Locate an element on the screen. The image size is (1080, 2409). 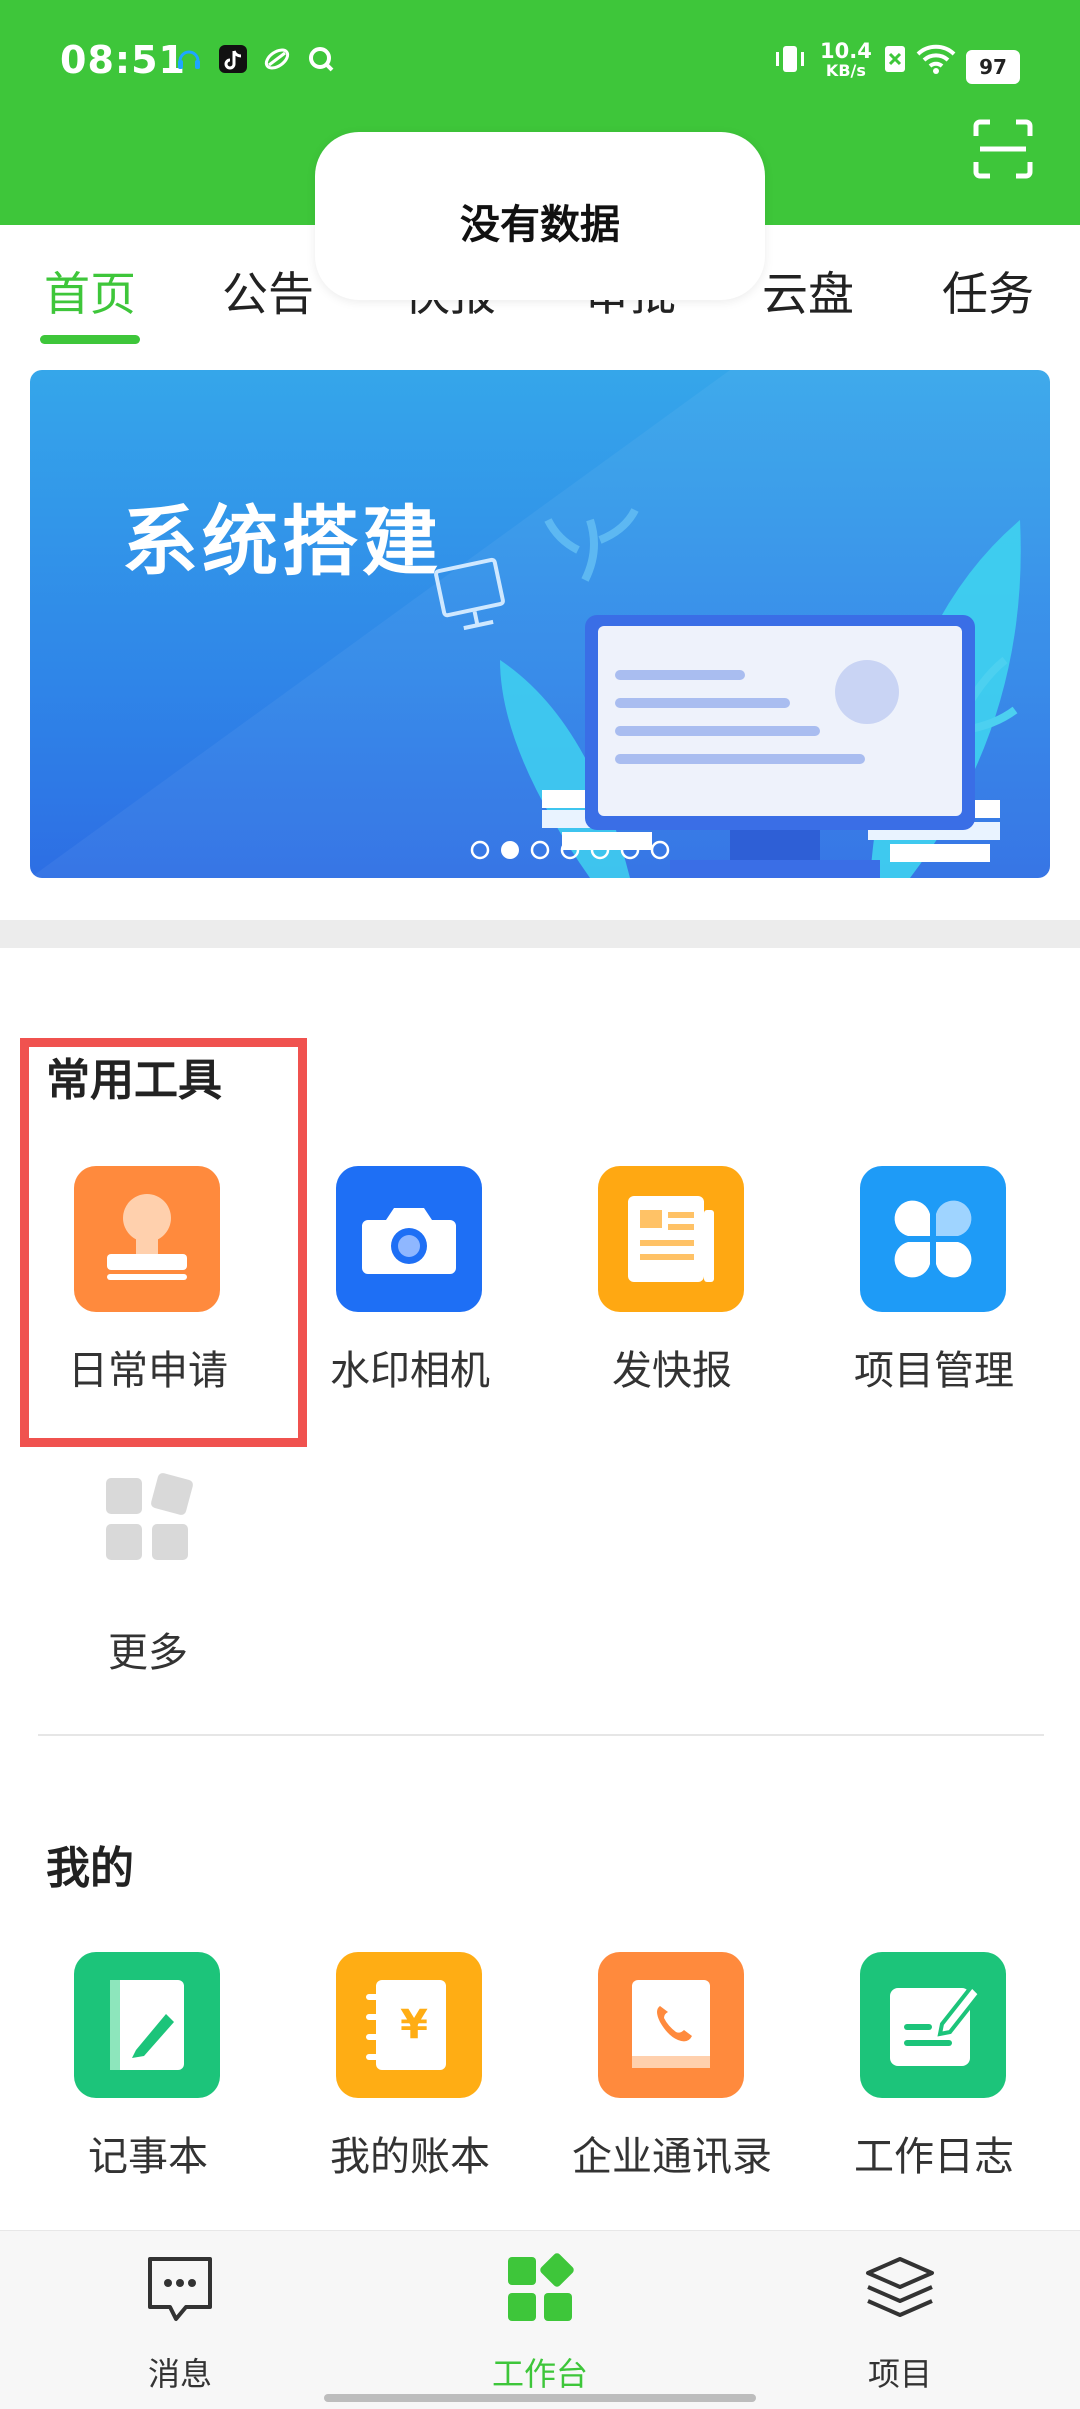
banner-title: 系统搭建 is located at coordinates (282, 541).